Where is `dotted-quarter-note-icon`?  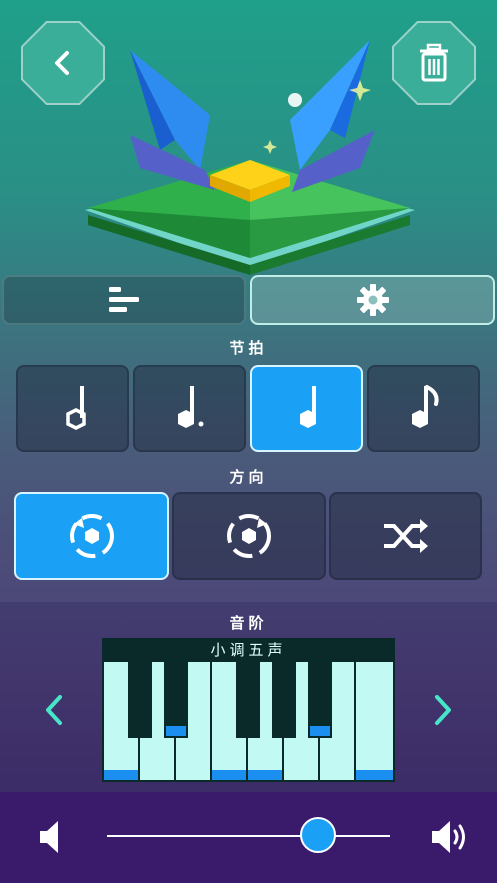
dotted-quarter-note-icon is located at coordinates (190, 406).